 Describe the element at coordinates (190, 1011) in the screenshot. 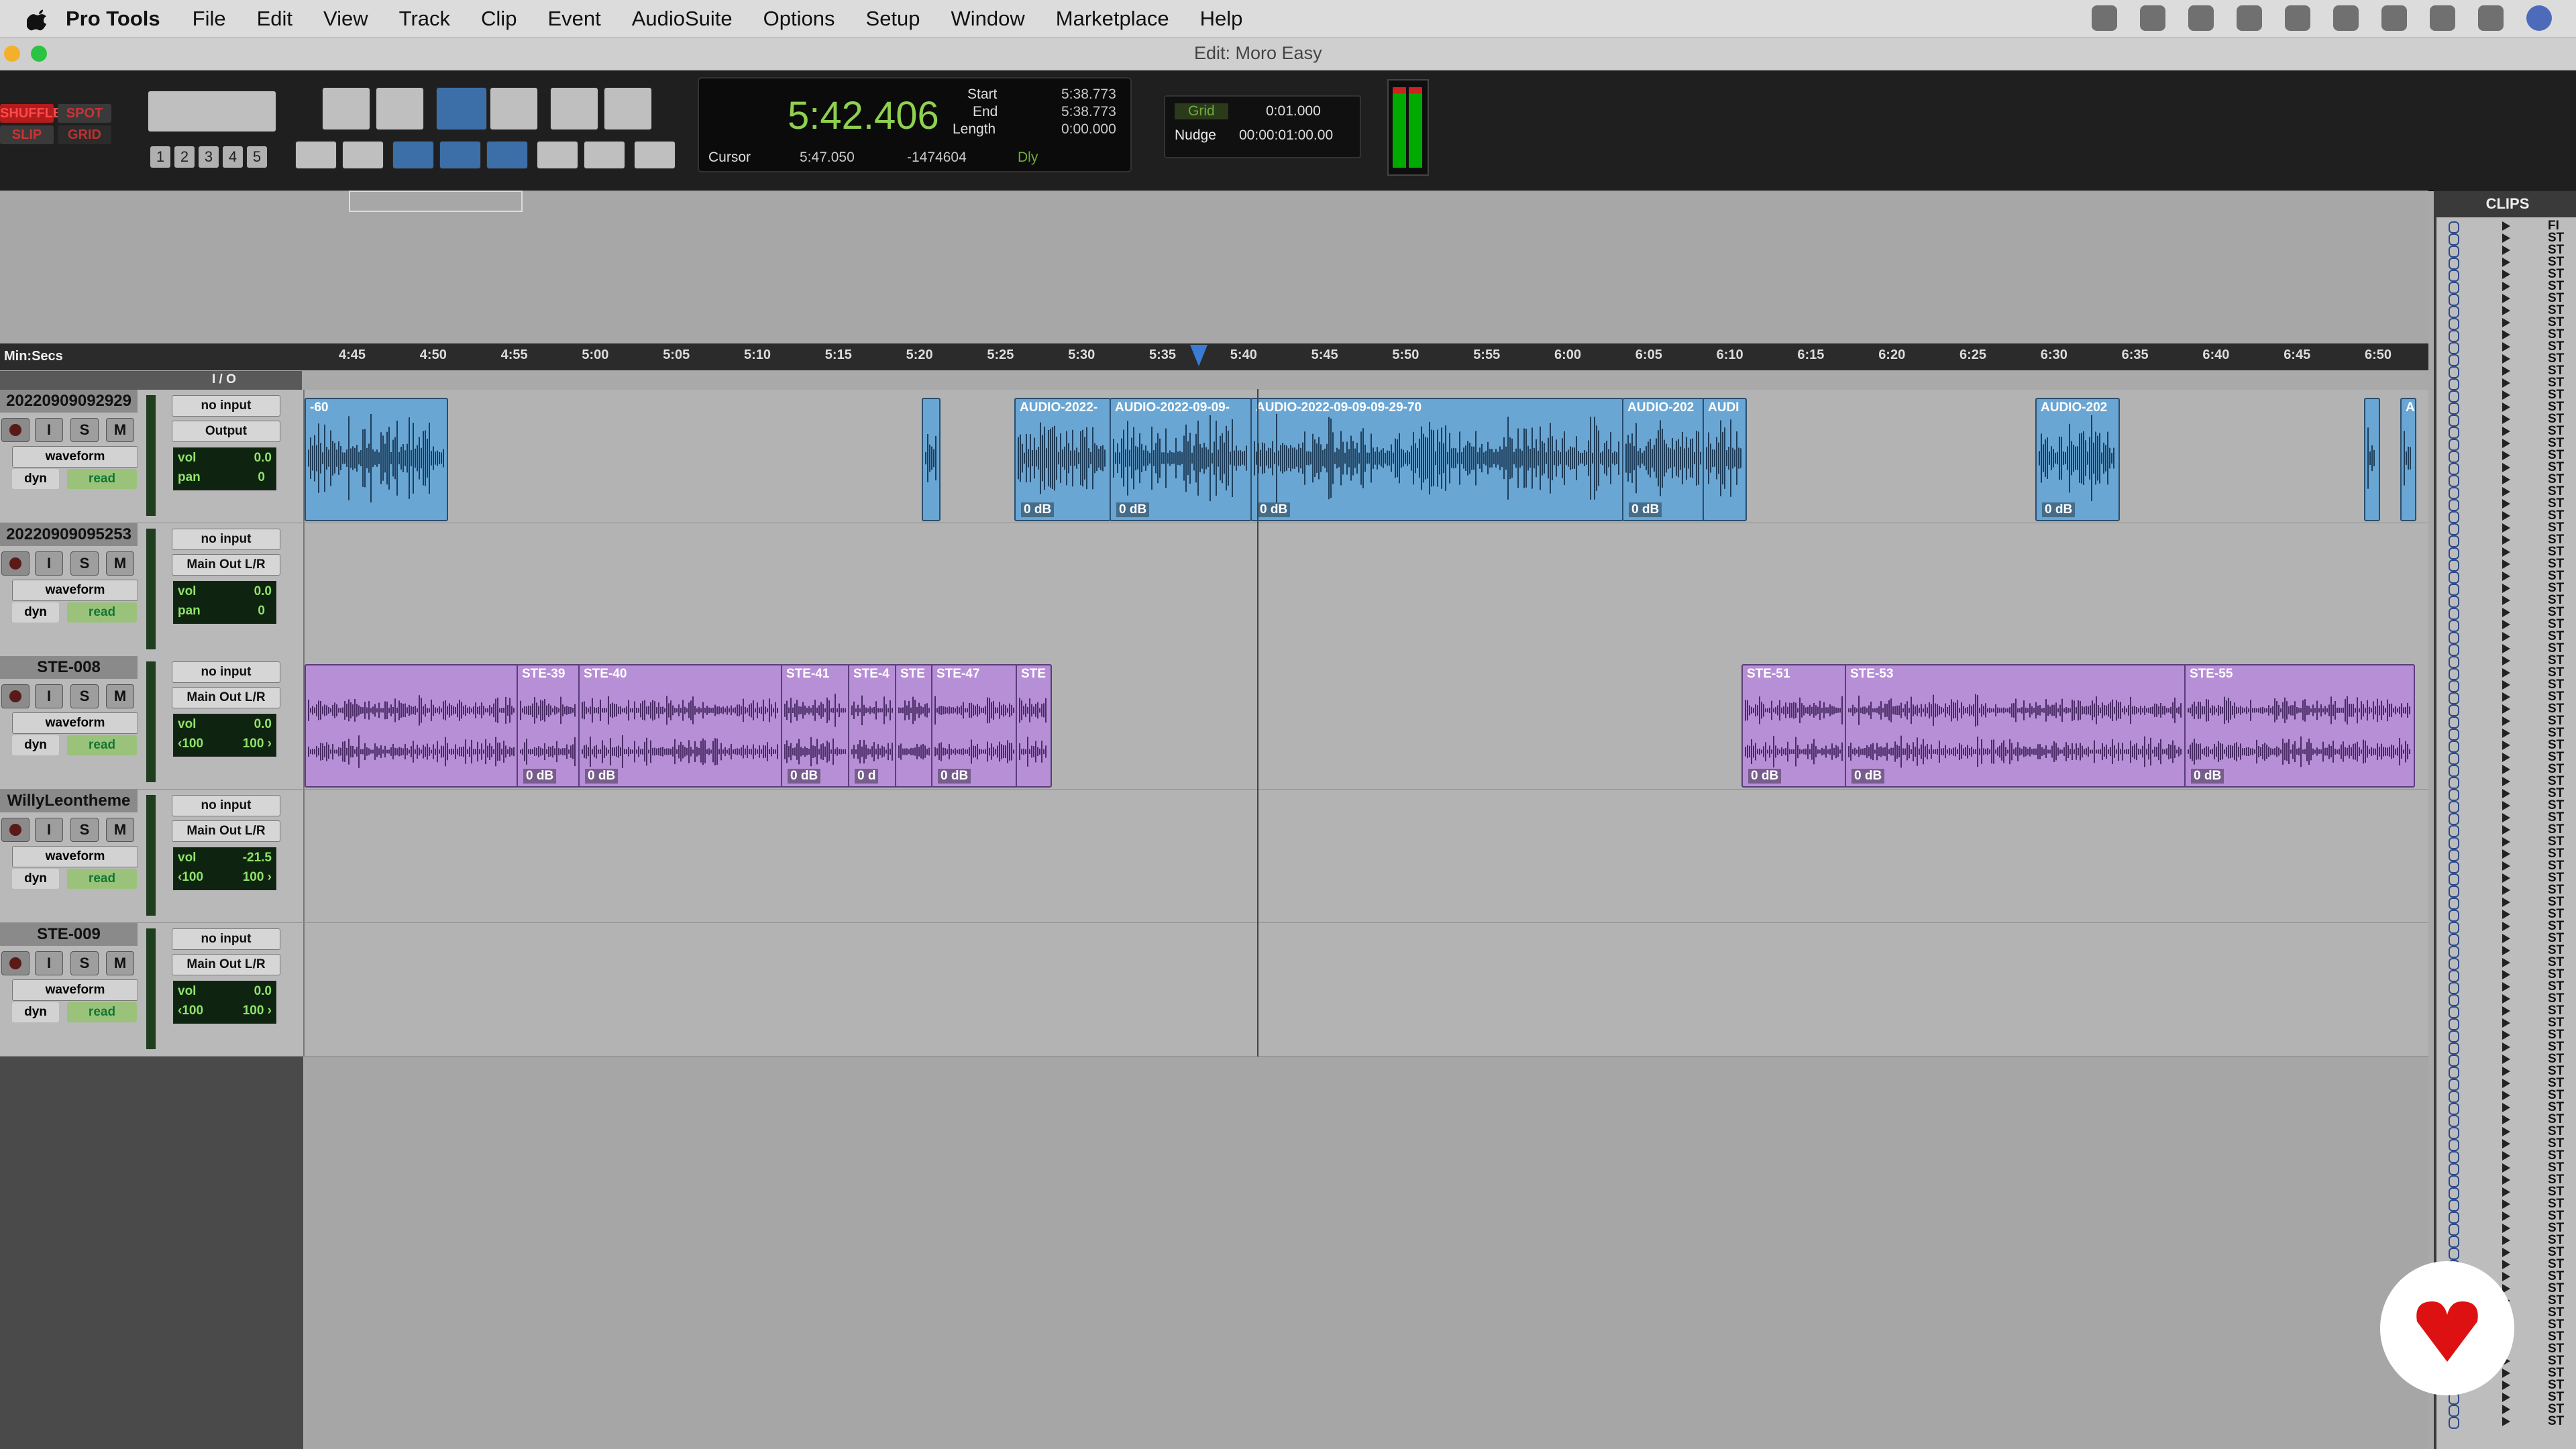

I see `pan-left-value: ‹100` at that location.